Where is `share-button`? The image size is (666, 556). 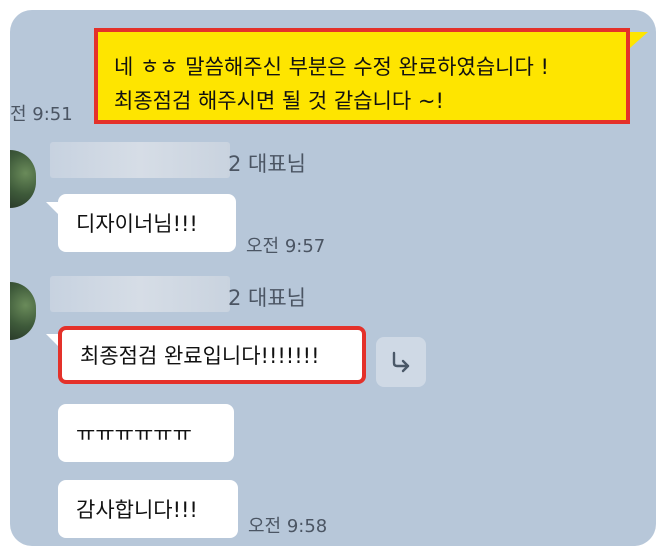 share-button is located at coordinates (401, 362).